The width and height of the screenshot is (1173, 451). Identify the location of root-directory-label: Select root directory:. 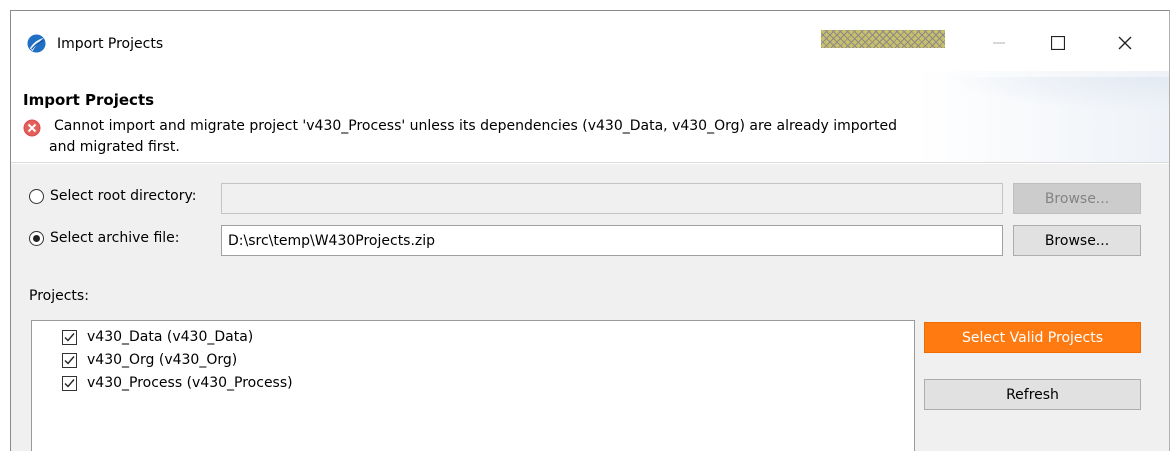
(123, 196).